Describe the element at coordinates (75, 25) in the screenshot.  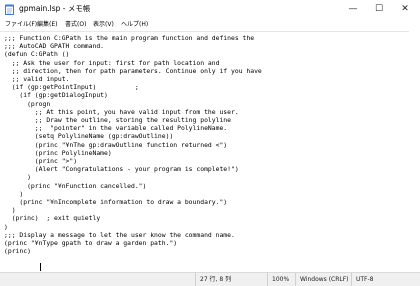
I see `menu-format: 書式(O)` at that location.